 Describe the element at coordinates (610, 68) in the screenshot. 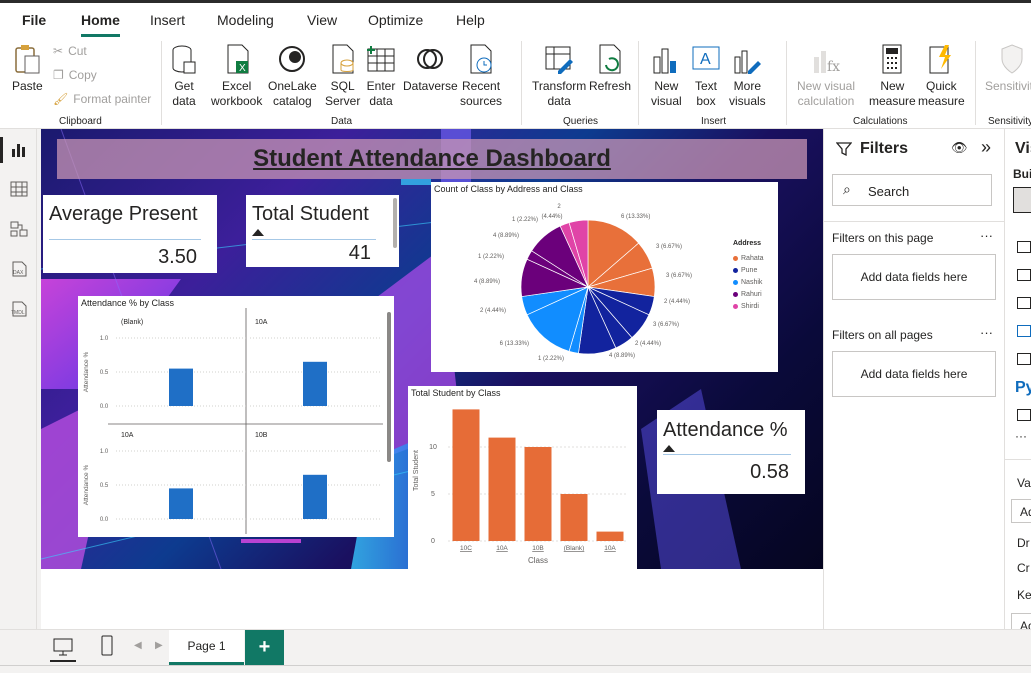

I see `refresh-button: Refresh` at that location.